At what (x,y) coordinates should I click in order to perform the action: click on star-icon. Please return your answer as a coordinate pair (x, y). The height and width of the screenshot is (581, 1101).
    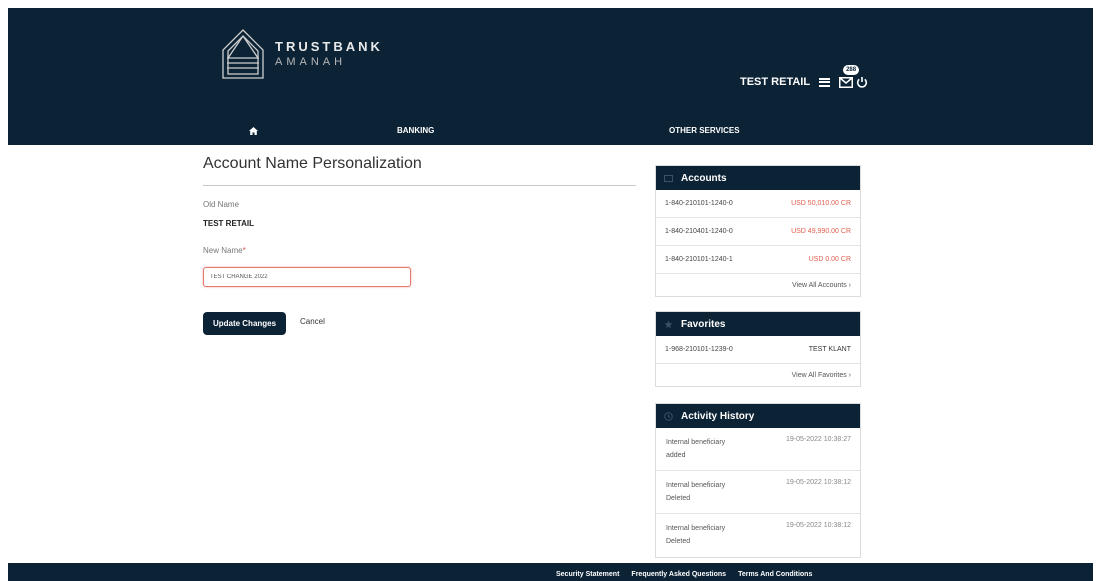
    Looking at the image, I should click on (668, 324).